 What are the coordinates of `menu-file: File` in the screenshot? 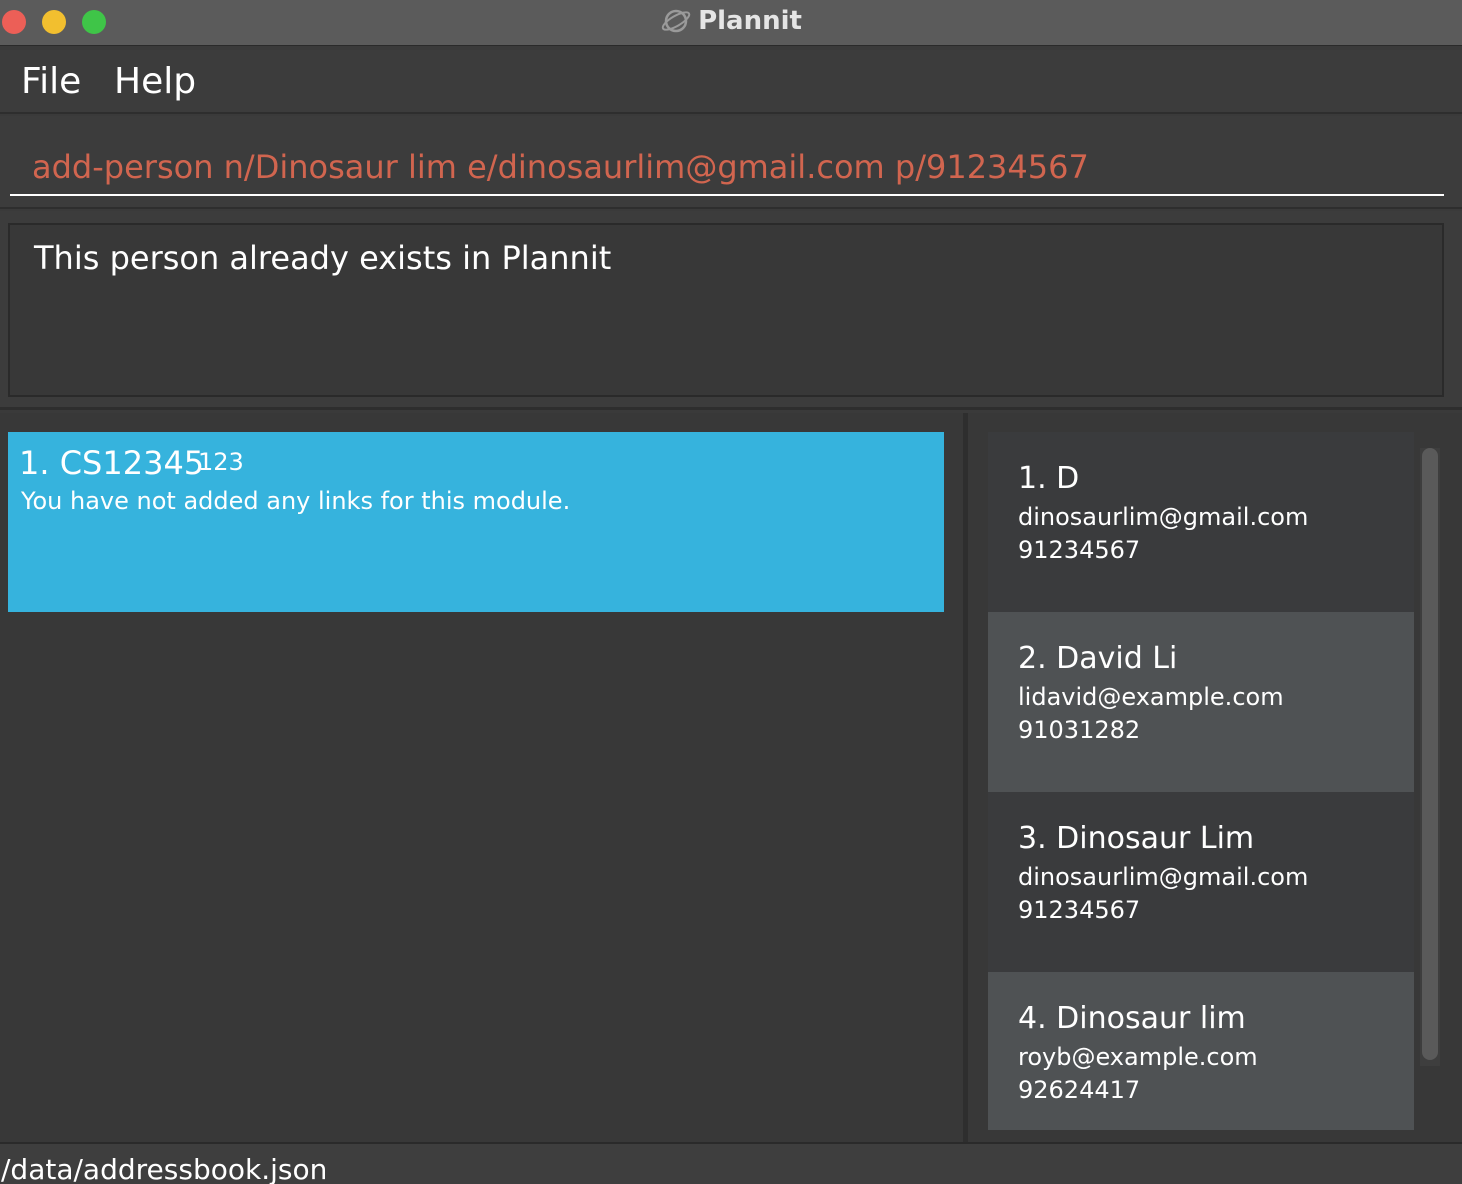 It's located at (51, 82).